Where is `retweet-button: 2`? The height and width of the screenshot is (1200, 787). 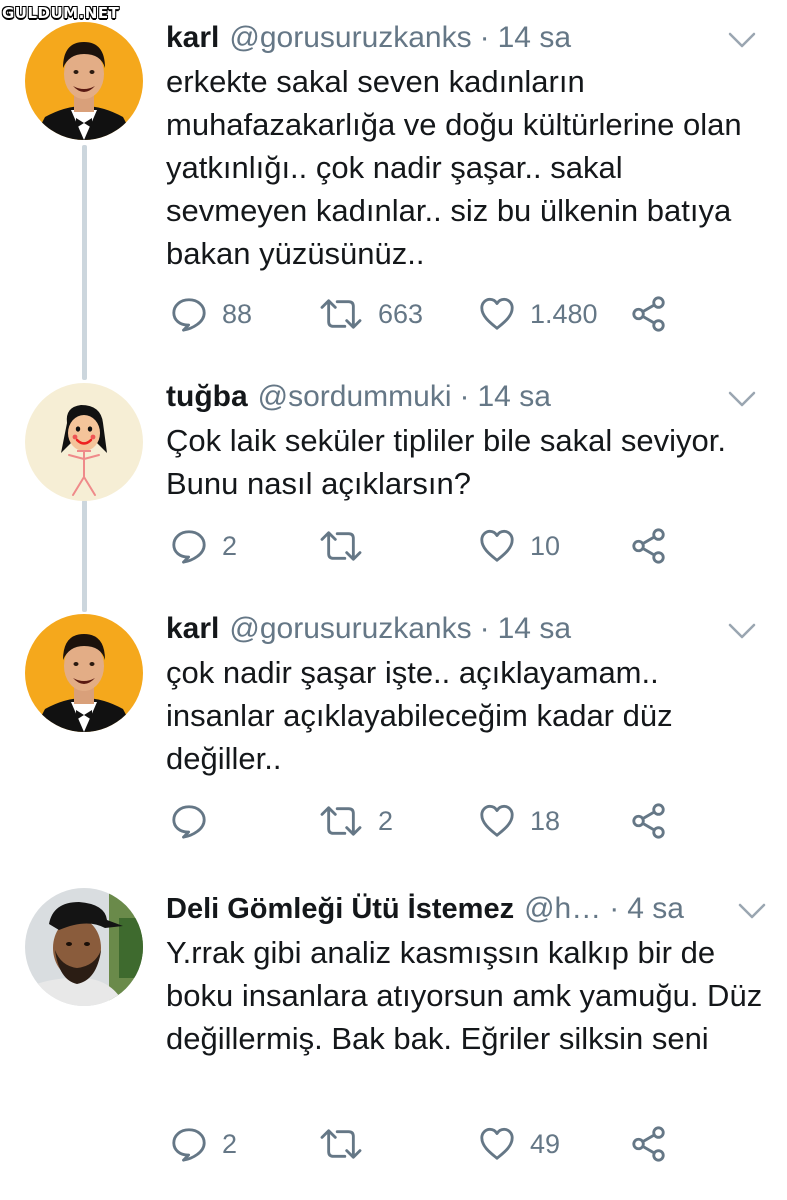
retweet-button: 2 is located at coordinates (355, 821).